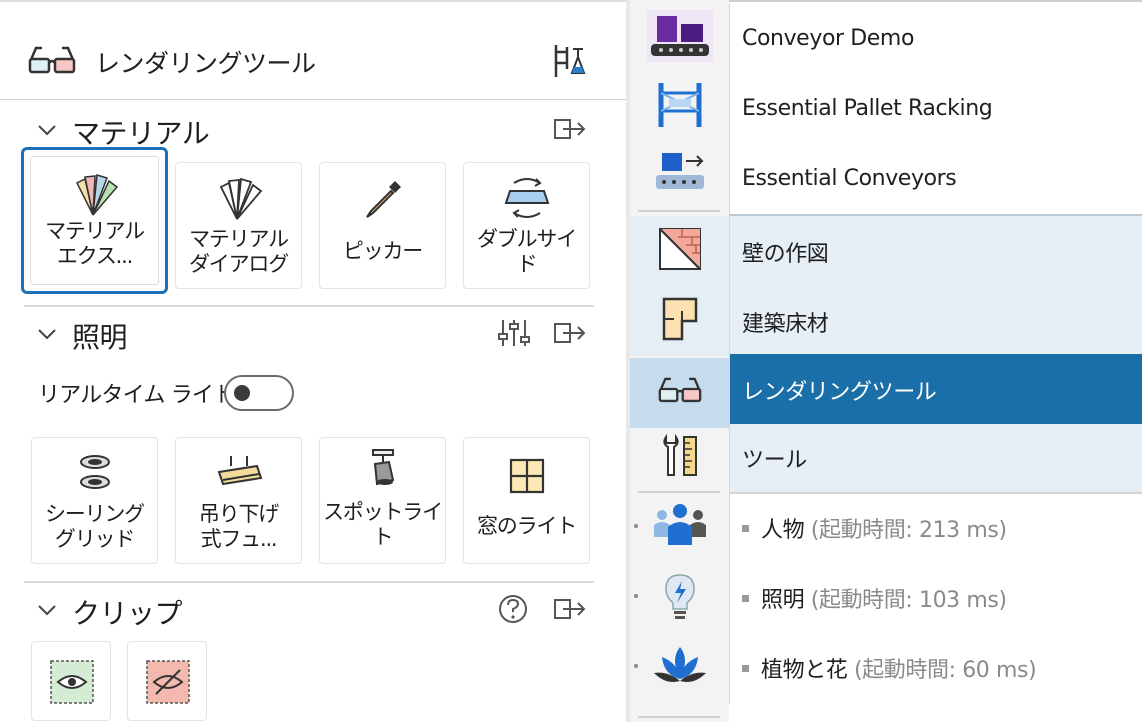 The width and height of the screenshot is (1142, 722). Describe the element at coordinates (935, 1) in the screenshot. I see `list-top-edge` at that location.